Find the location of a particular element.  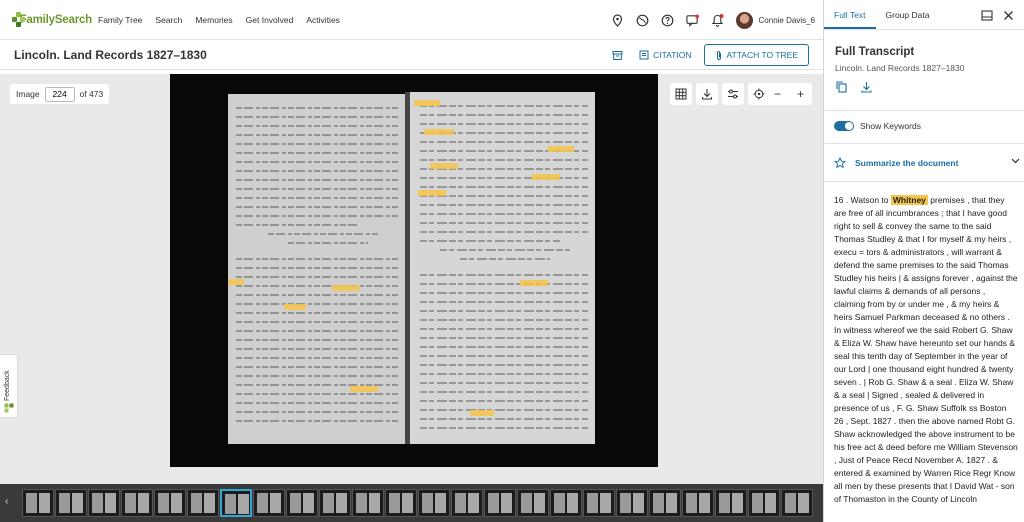

feedback-label: Feedback is located at coordinates (7, 385).